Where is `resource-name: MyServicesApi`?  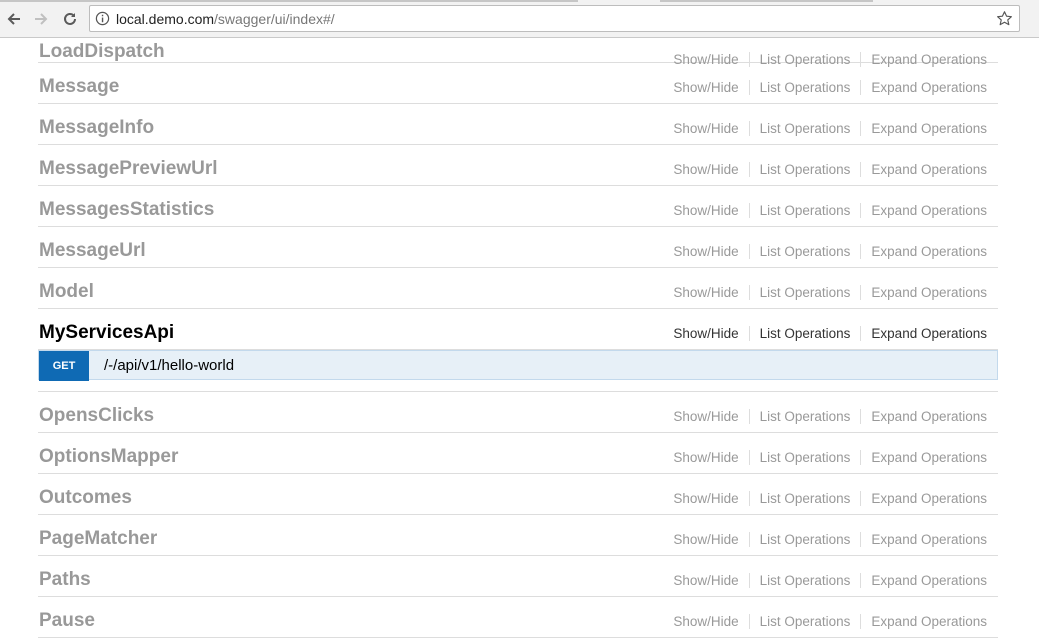
resource-name: MyServicesApi is located at coordinates (106, 333).